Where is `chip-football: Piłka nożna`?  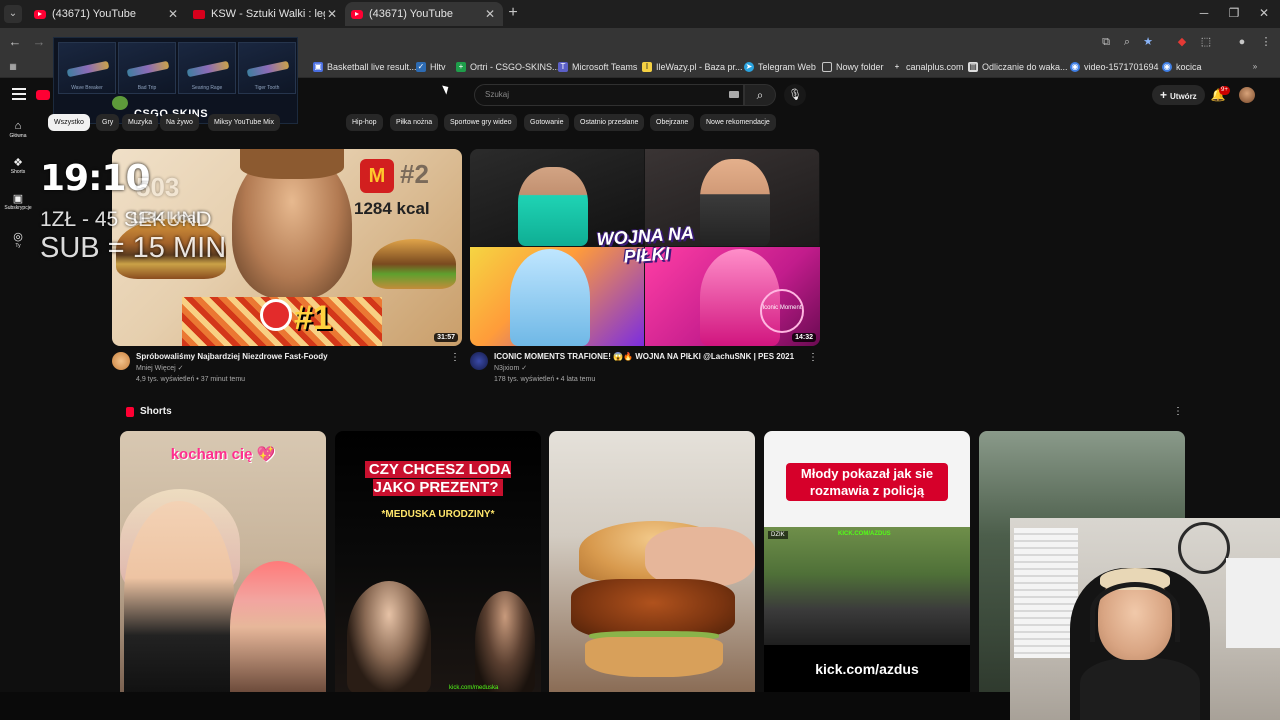
chip-football: Piłka nożna is located at coordinates (414, 122).